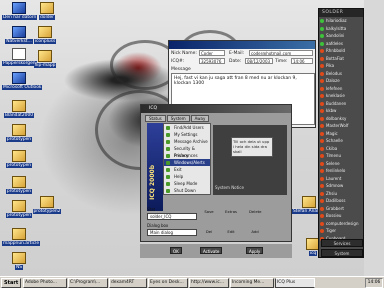 Image resolution: width=384 pixels, height=288 pixels. What do you see at coordinates (209, 212) in the screenshot?
I see `save-button: Save` at bounding box center [209, 212].